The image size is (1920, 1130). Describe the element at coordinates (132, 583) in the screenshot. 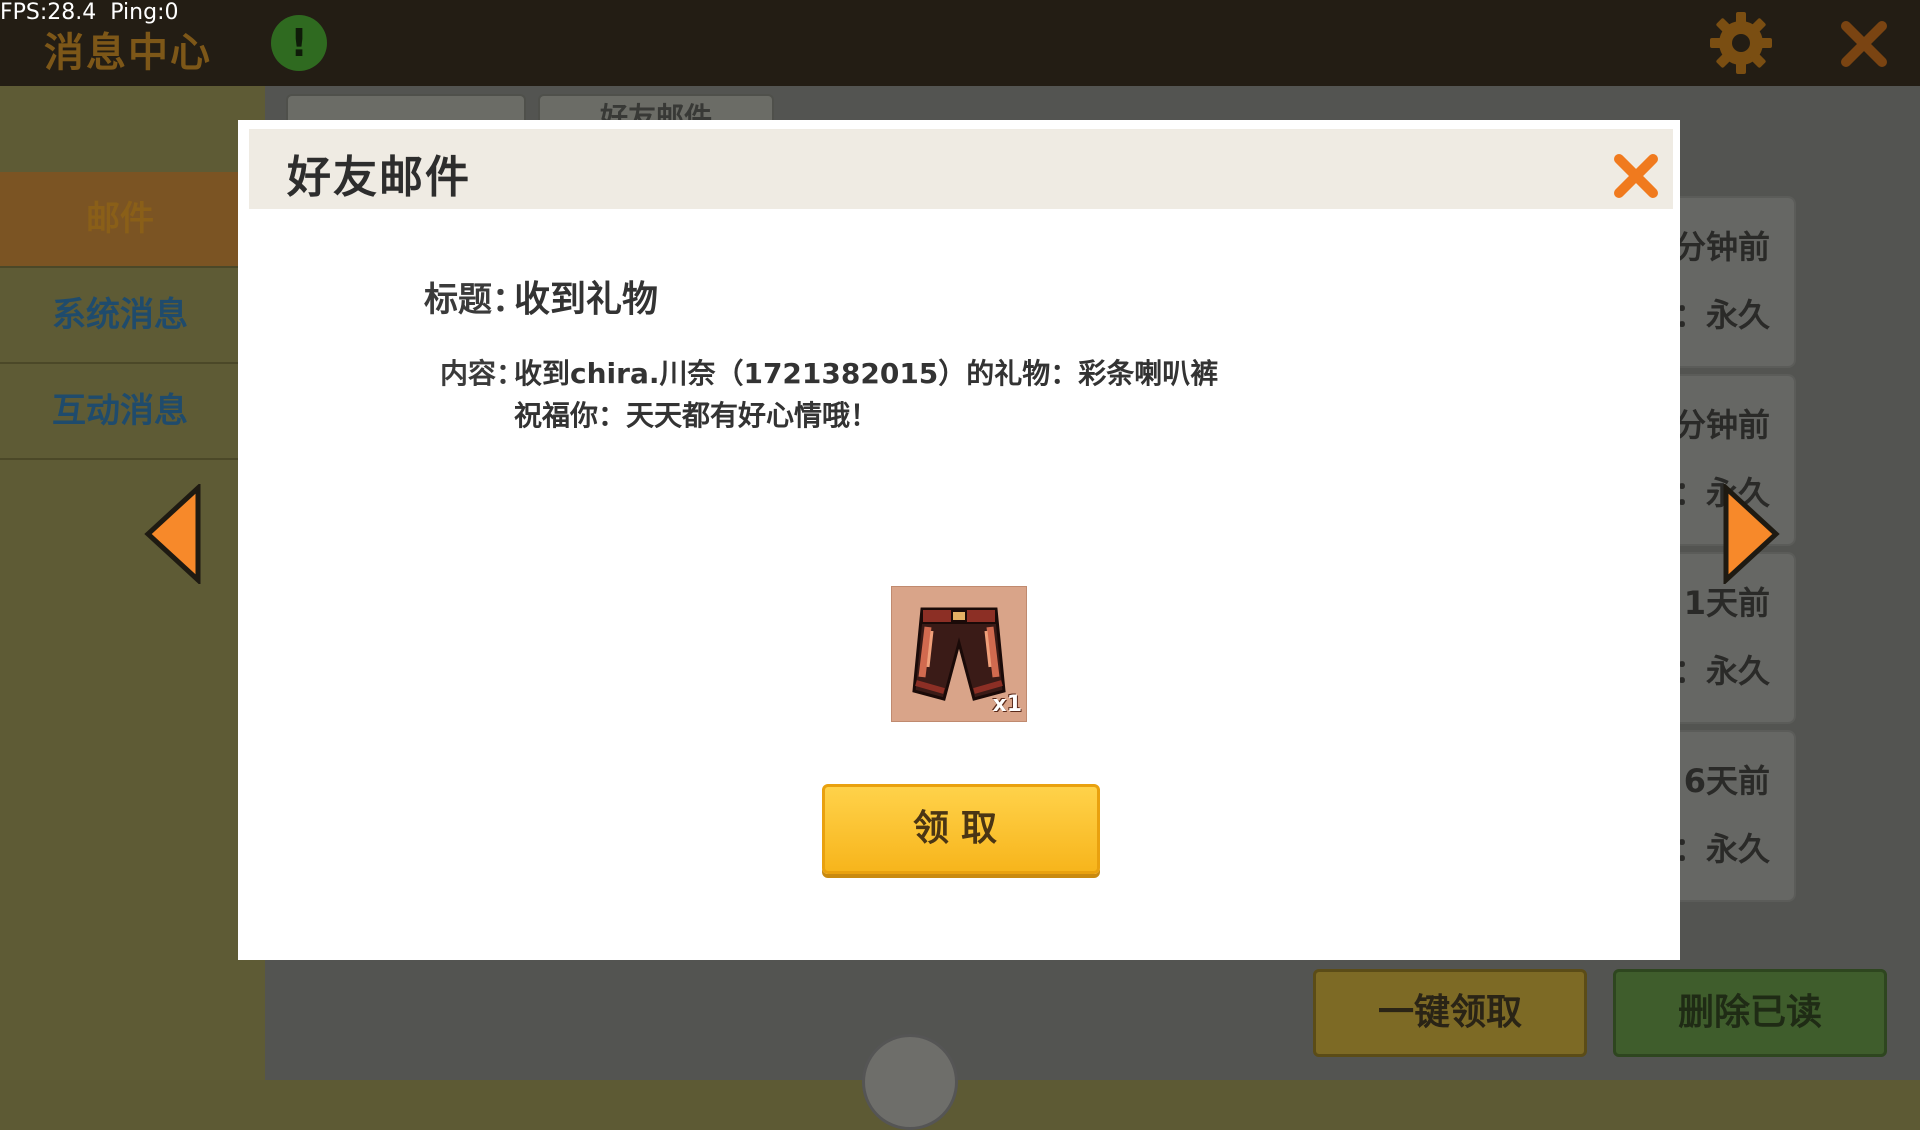

I see `sidebar: 邮件 系统消息 互动消息` at that location.